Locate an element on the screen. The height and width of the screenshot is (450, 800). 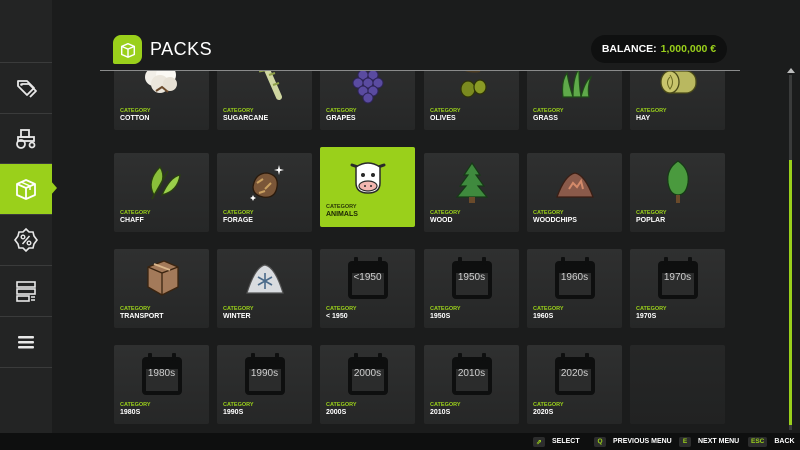
hay-bale-icon is located at coordinates (677, 88).